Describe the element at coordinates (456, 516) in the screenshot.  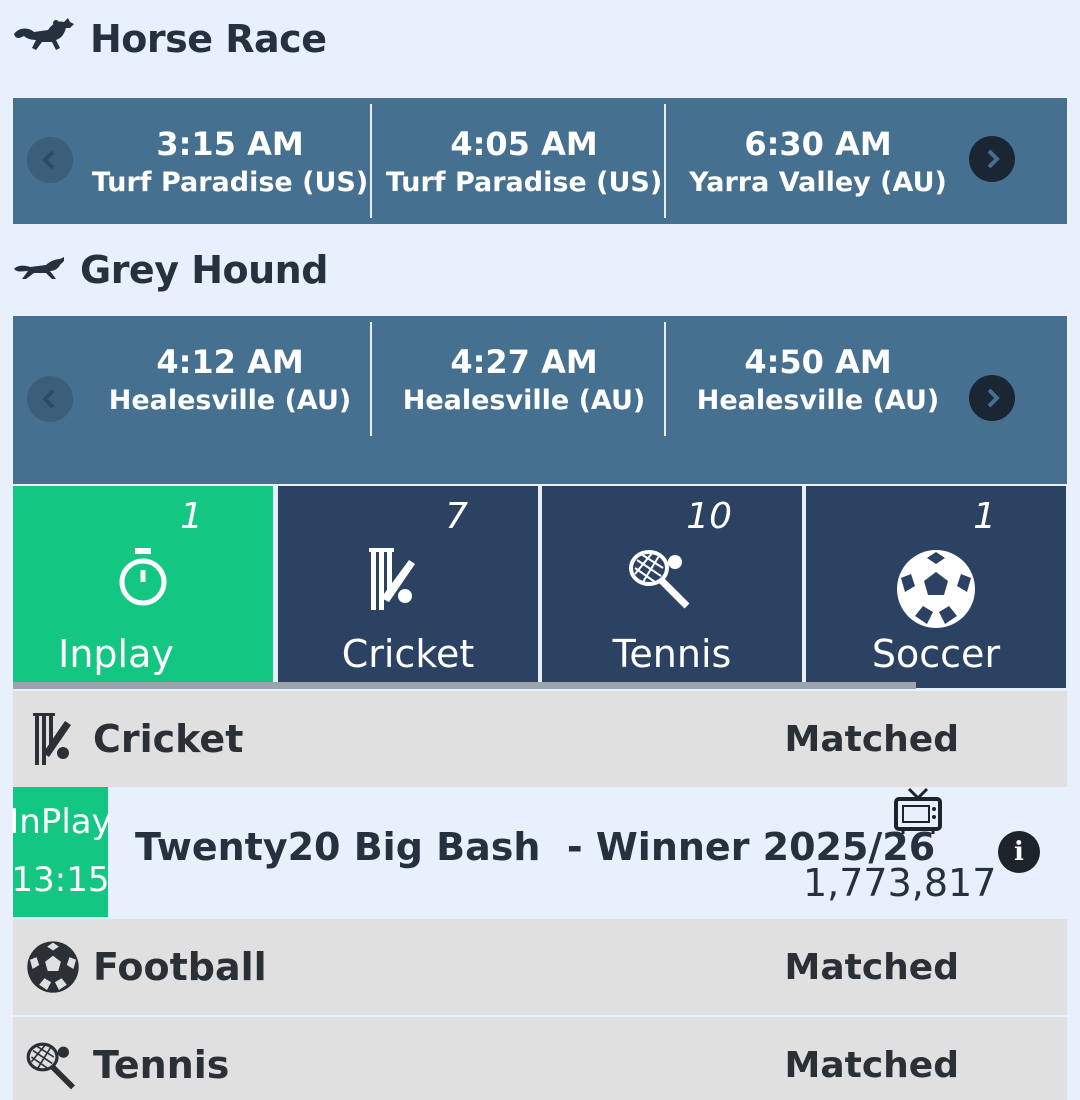
I see `tab-count: 7` at that location.